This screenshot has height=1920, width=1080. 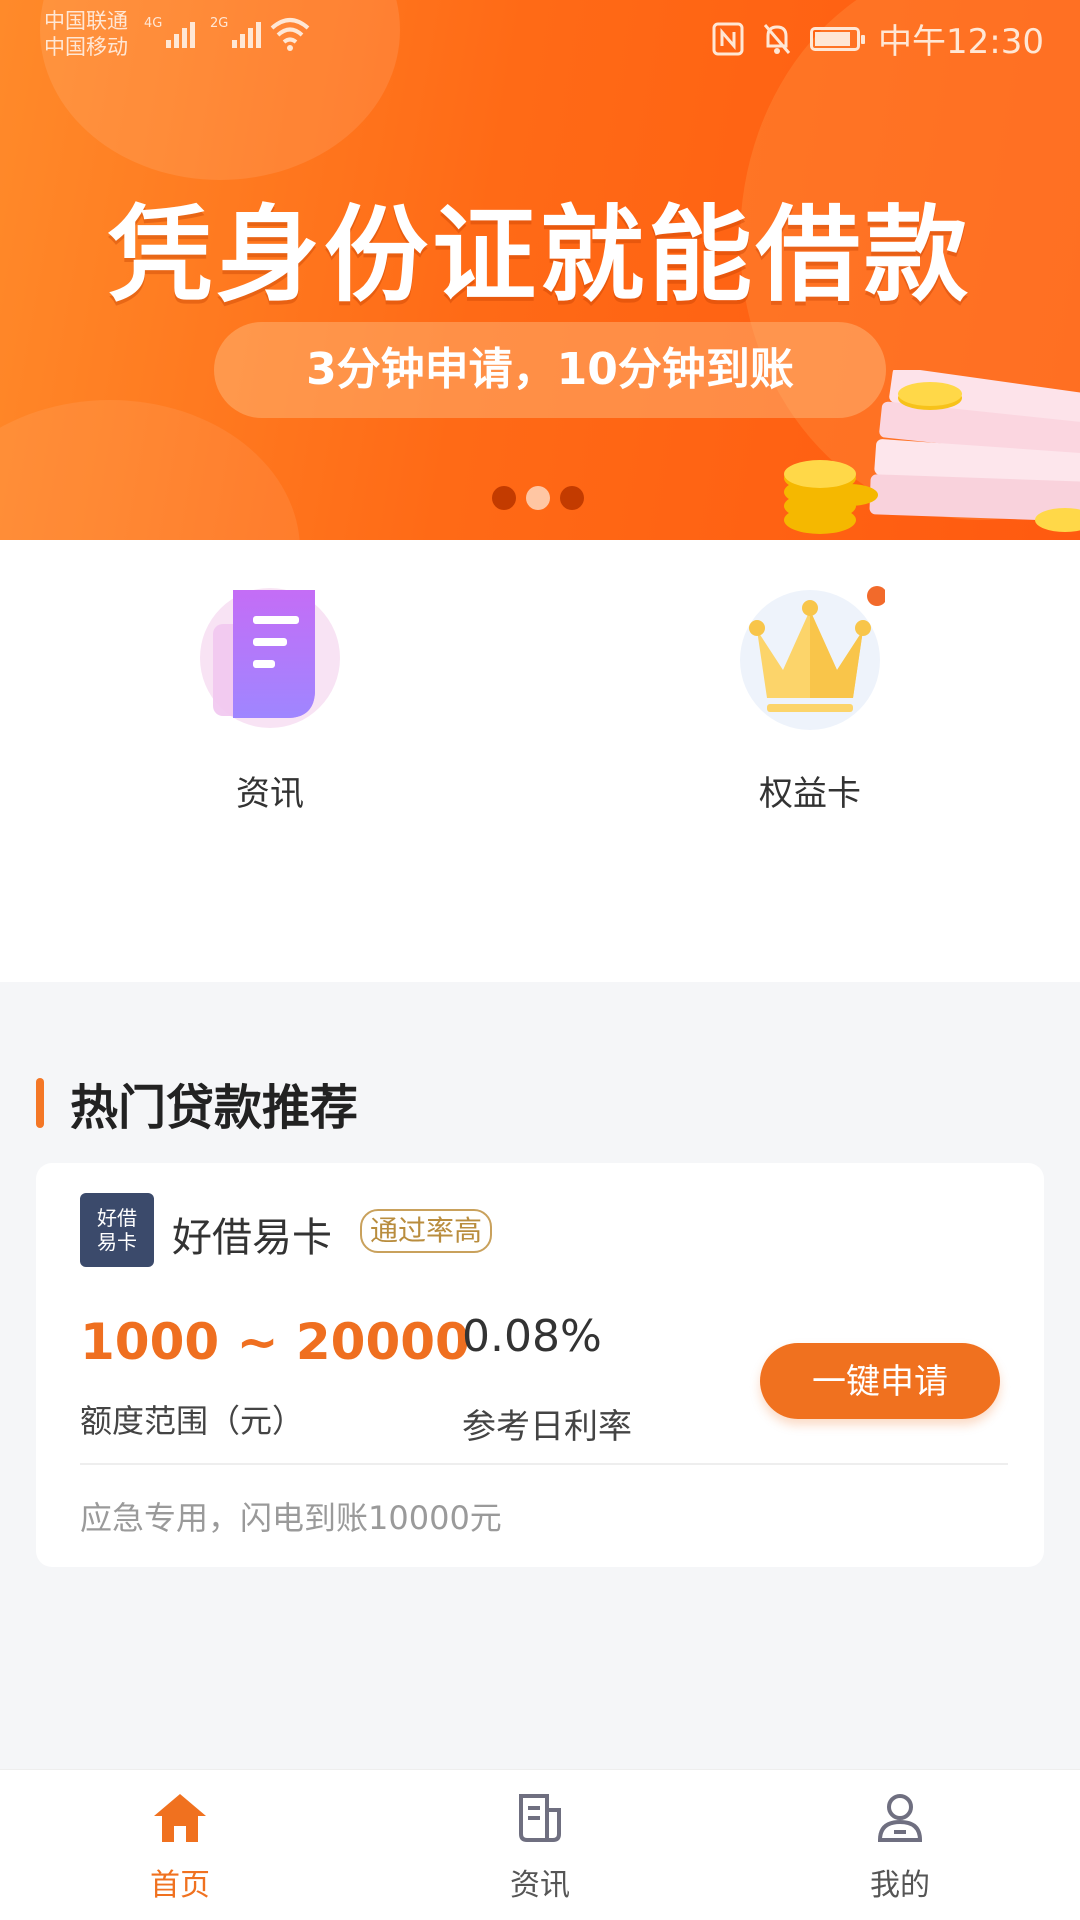 I want to click on quick-entry-news: 资讯, so click(x=270, y=697).